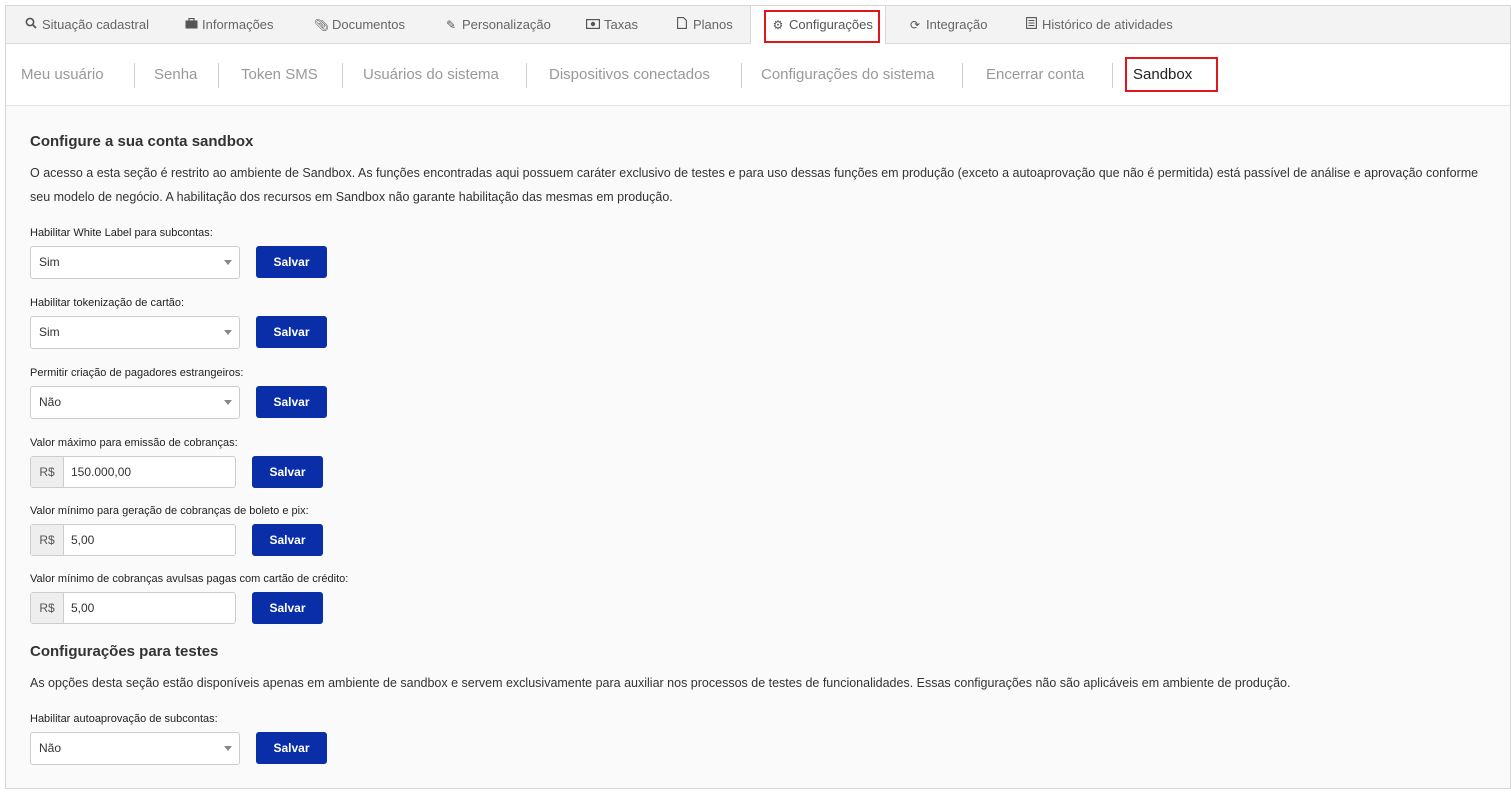 The width and height of the screenshot is (1511, 795). Describe the element at coordinates (713, 24) in the screenshot. I see `tab-label: Planos` at that location.